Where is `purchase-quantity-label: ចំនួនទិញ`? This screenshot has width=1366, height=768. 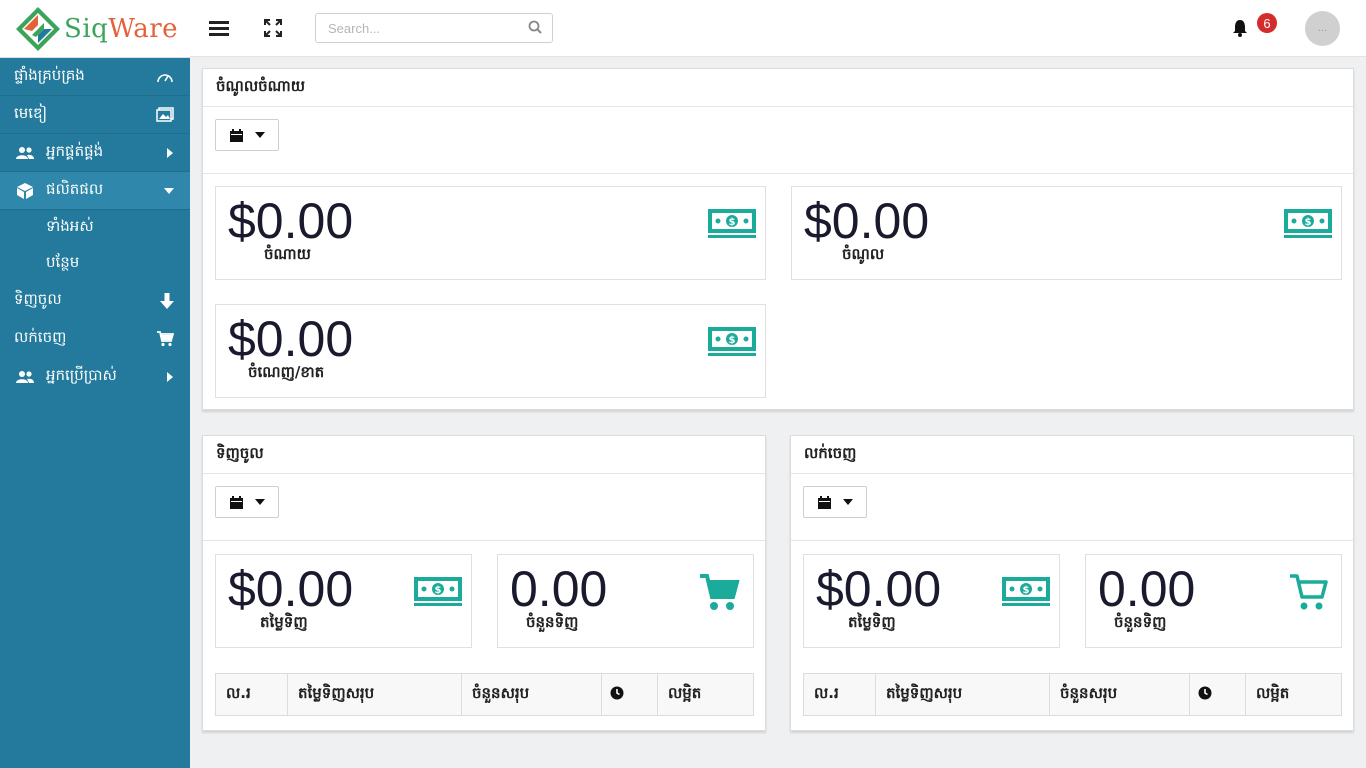
purchase-quantity-label: ចំនួនទិញ is located at coordinates (552, 622).